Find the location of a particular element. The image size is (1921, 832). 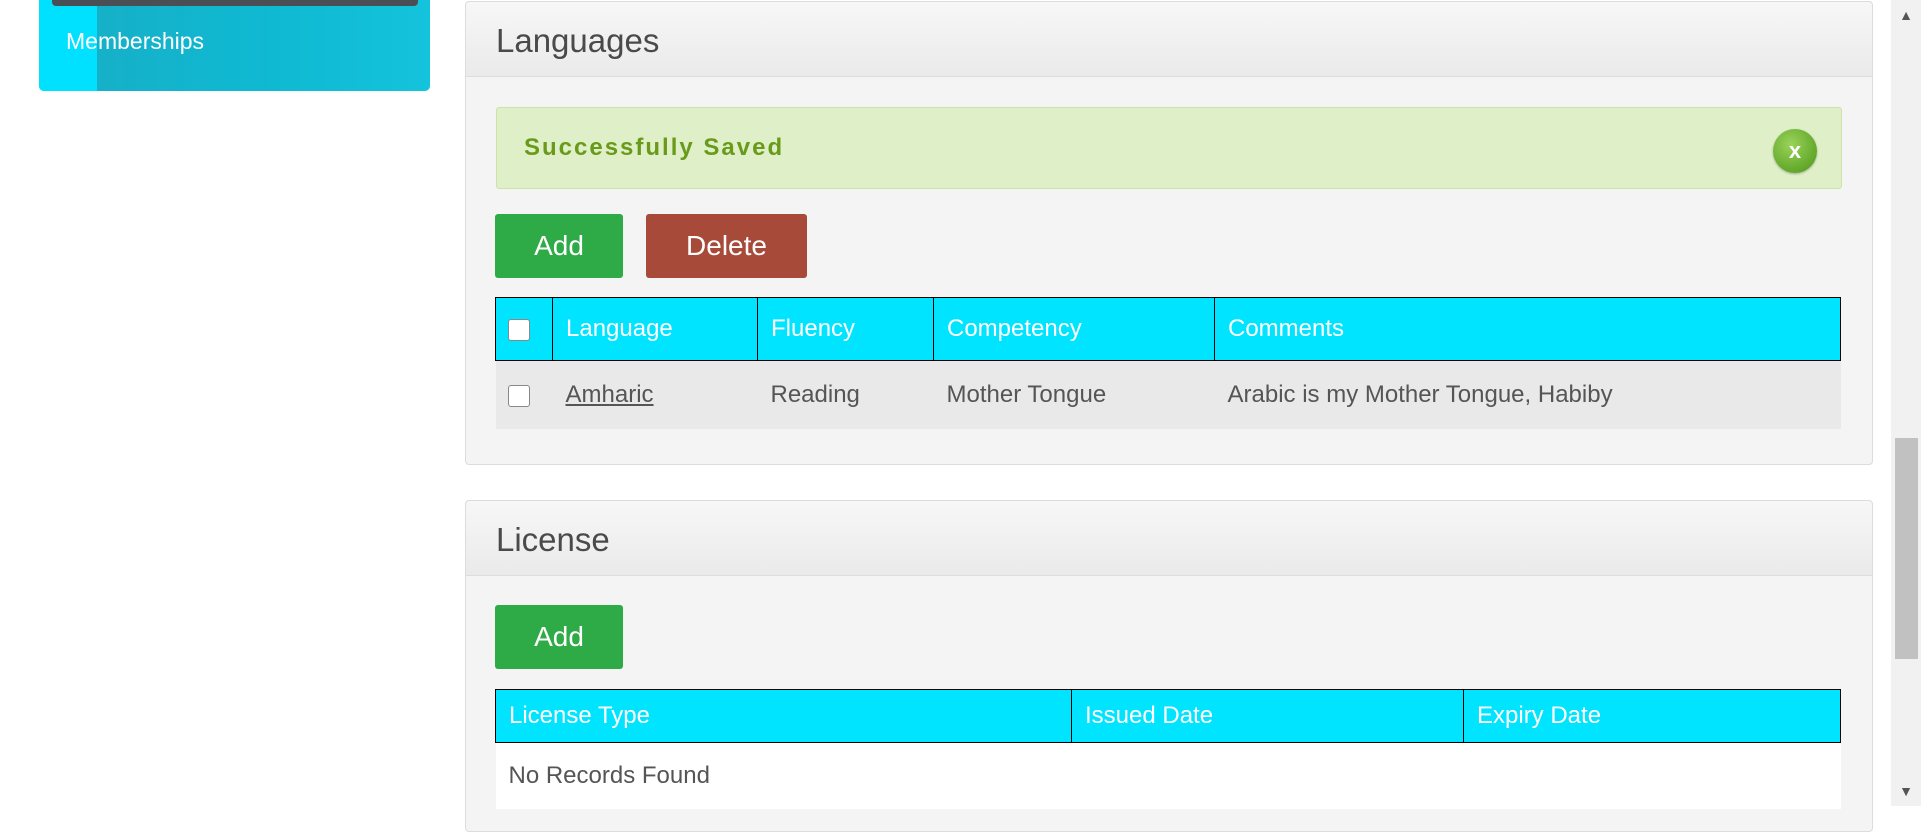

success-alert: Successfully Saved x is located at coordinates (1169, 148).